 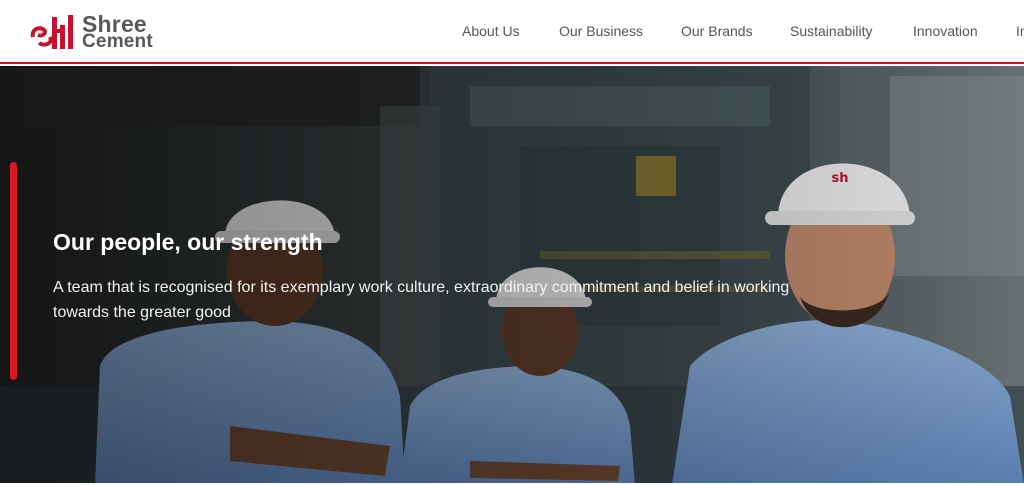 What do you see at coordinates (945, 31) in the screenshot?
I see `nav-innovation: Innovation` at bounding box center [945, 31].